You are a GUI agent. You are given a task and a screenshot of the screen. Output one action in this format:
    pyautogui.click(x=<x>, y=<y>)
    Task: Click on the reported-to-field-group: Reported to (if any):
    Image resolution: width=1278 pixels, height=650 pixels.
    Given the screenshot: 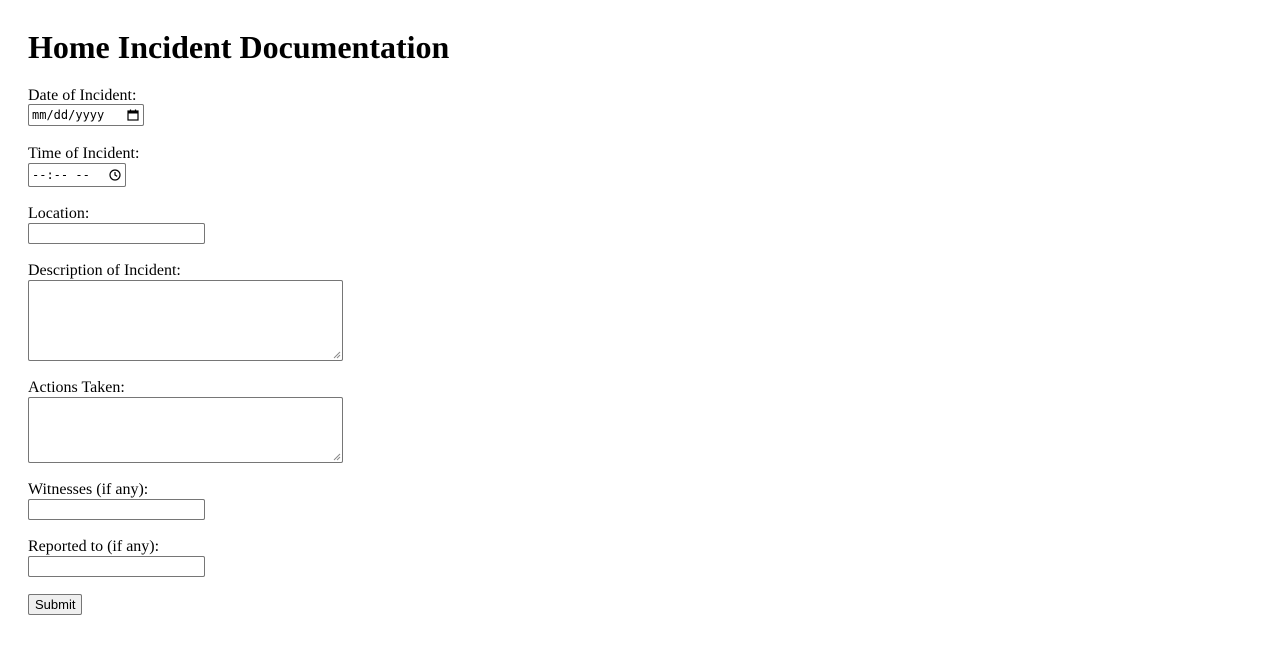 What is the action you would take?
    pyautogui.click(x=116, y=557)
    